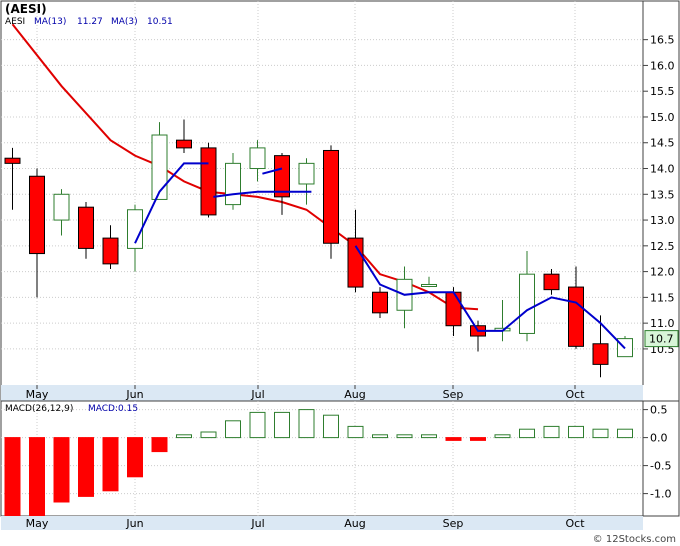 This screenshot has width=680, height=546. Describe the element at coordinates (662, 40) in the screenshot. I see `price-y-tick-label: 16.5` at that location.